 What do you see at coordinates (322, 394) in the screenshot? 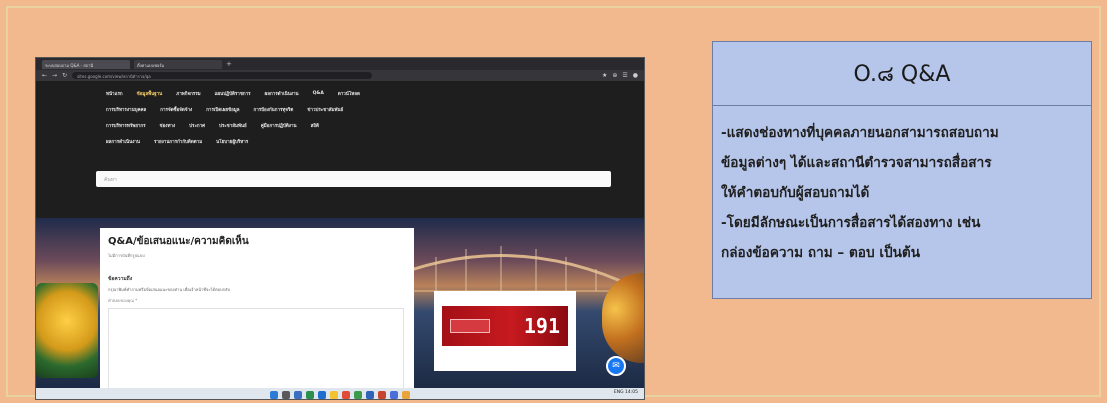
I see `edge-icon` at bounding box center [322, 394].